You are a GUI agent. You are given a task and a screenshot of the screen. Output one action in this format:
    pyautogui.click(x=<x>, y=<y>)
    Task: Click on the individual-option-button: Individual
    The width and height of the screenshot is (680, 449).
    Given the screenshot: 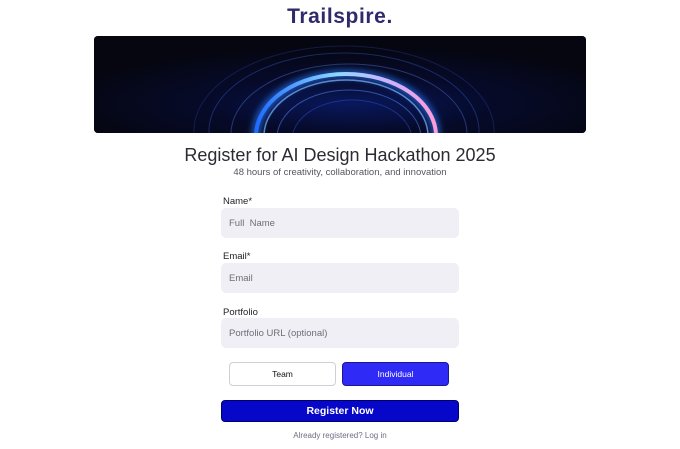 What is the action you would take?
    pyautogui.click(x=395, y=374)
    